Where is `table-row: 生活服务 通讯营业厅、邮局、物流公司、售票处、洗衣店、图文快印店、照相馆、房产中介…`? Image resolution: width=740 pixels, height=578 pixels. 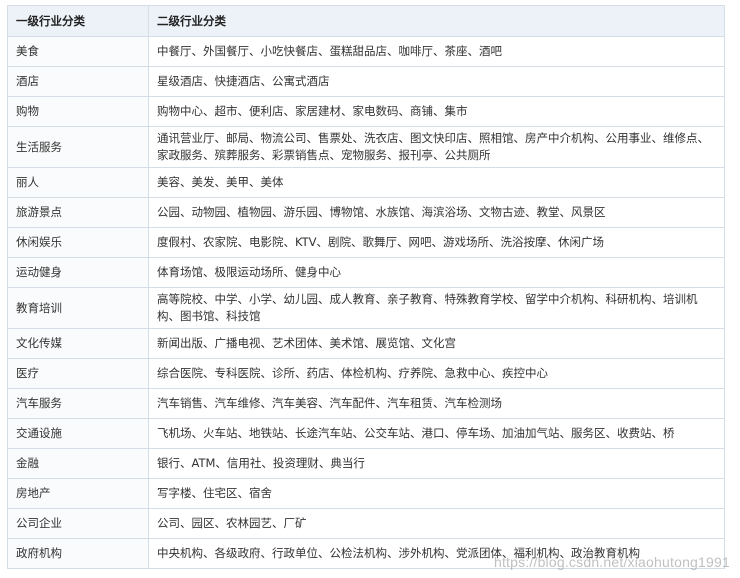 table-row: 生活服务 通讯营业厅、邮局、物流公司、售票处、洗衣店、图文快印店、照相馆、房产中介… is located at coordinates (366, 147).